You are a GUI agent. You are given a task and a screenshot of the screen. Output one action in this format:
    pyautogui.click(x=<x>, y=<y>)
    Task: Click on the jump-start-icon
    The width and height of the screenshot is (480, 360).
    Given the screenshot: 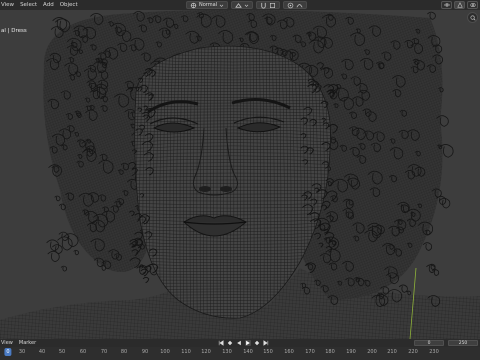 What is the action you would take?
    pyautogui.click(x=221, y=343)
    